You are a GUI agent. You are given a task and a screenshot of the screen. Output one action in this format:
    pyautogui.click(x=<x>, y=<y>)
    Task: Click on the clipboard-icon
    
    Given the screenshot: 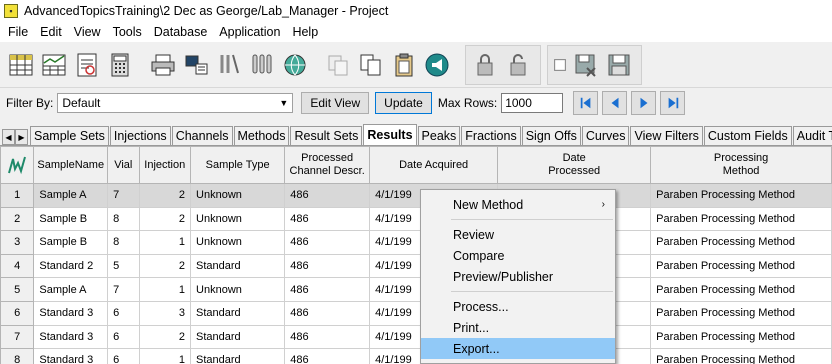 What is the action you would take?
    pyautogui.click(x=404, y=65)
    